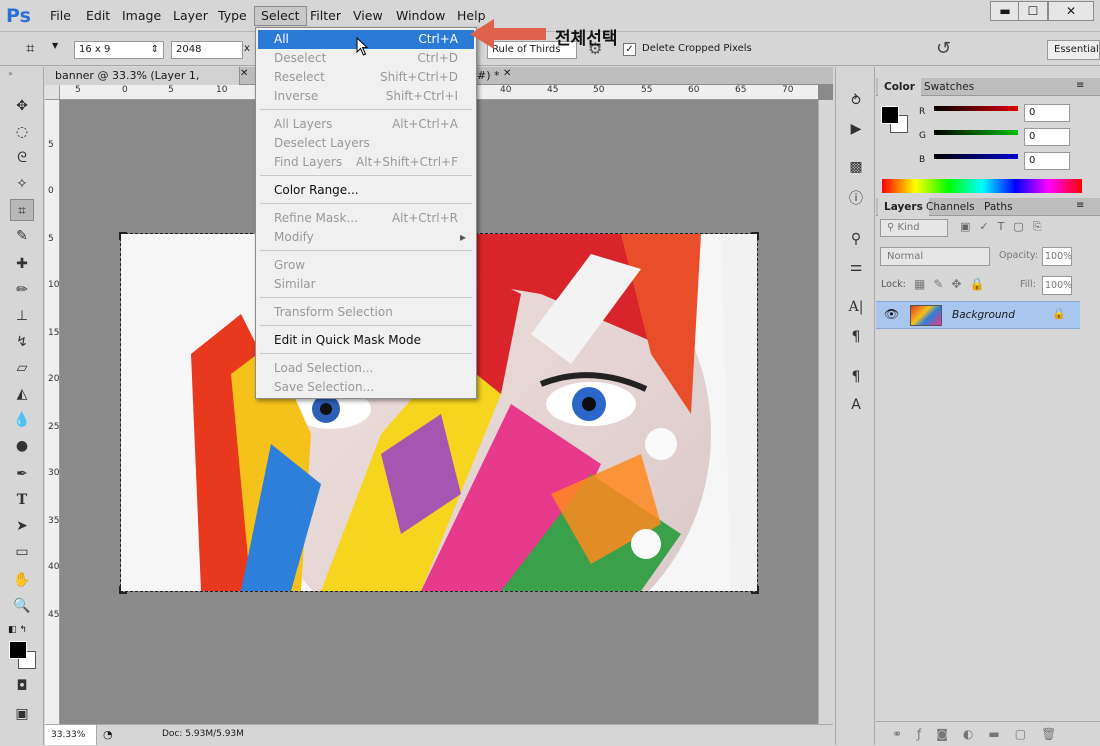 The width and height of the screenshot is (1100, 746). Describe the element at coordinates (246, 73) in the screenshot. I see `close-tab-icon: ✕` at that location.